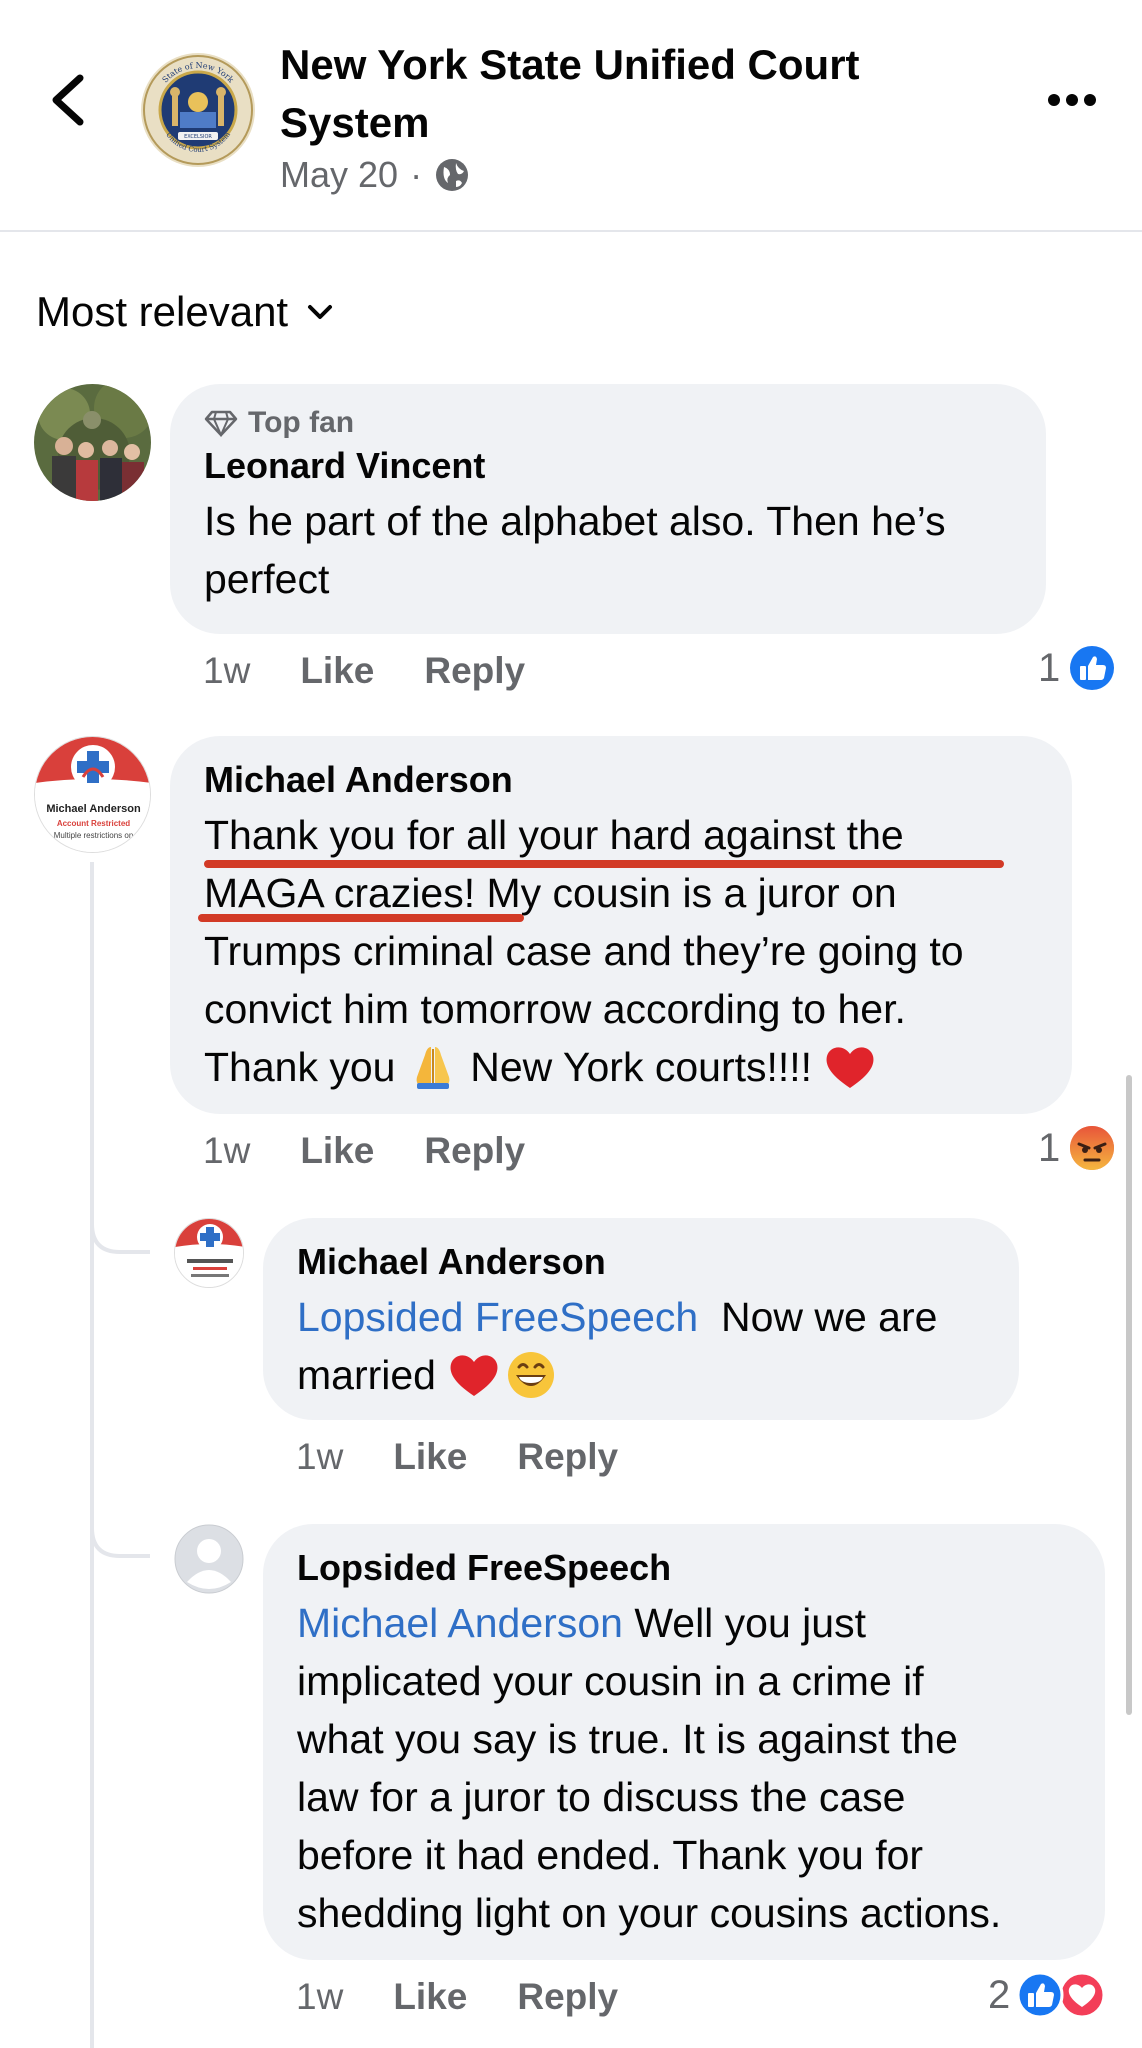 The height and width of the screenshot is (2048, 1142). Describe the element at coordinates (340, 893) in the screenshot. I see `highlighted-text: MAGA crazies!` at that location.